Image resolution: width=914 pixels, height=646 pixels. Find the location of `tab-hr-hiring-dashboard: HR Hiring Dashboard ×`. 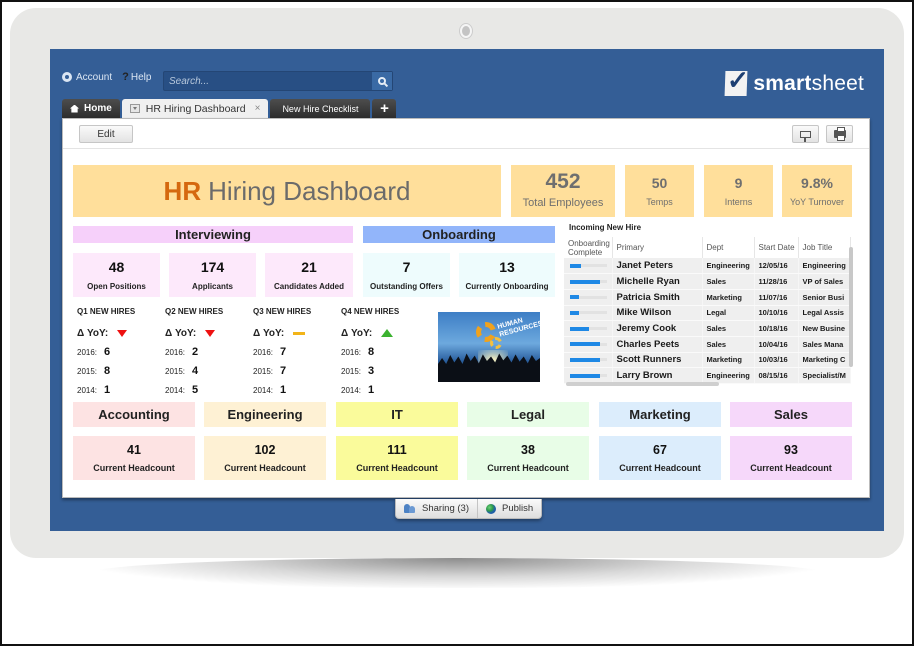

tab-hr-hiring-dashboard: HR Hiring Dashboard × is located at coordinates (195, 108).